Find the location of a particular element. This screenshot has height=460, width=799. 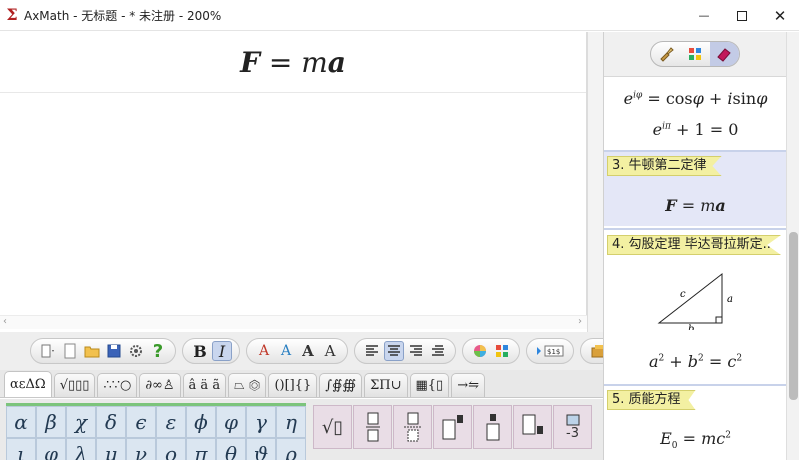

symbol-vartheta: ϑ is located at coordinates (261, 449).